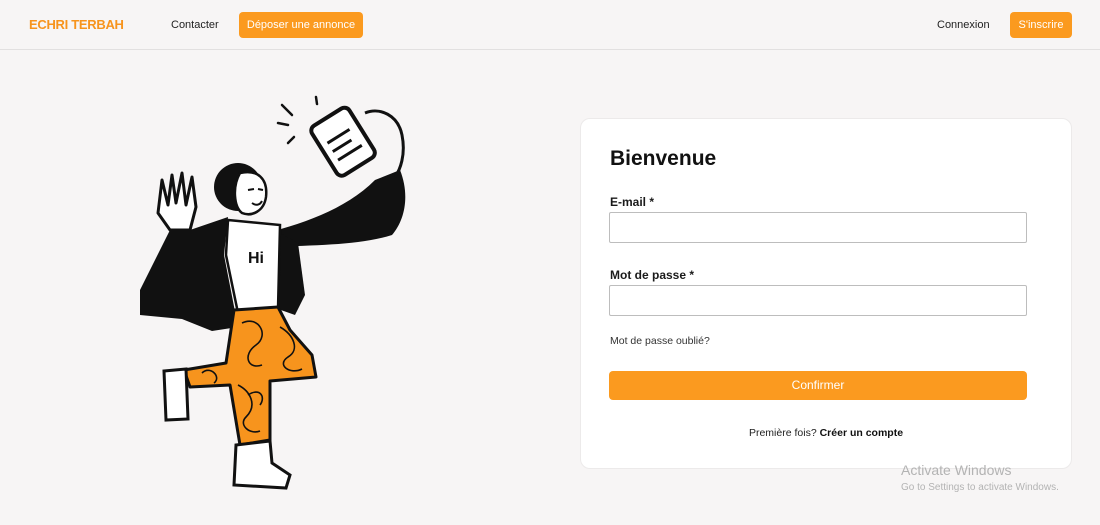 The height and width of the screenshot is (525, 1100). I want to click on post-ad-button: Déposer une annonce, so click(301, 25).